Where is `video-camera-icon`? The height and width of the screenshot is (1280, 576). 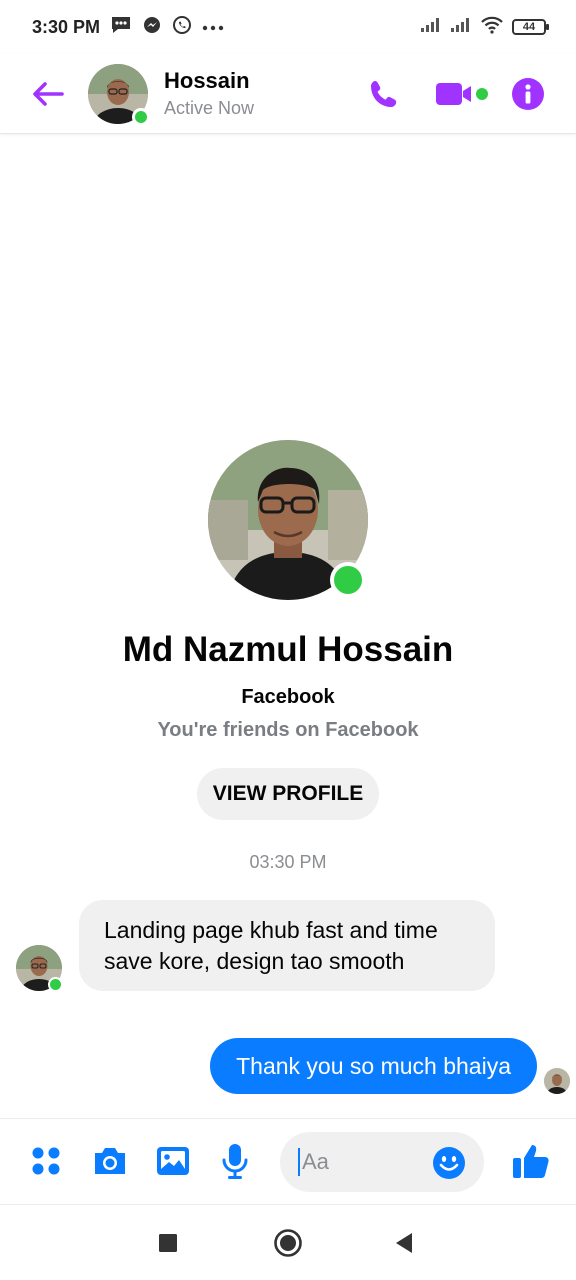 video-camera-icon is located at coordinates (462, 93).